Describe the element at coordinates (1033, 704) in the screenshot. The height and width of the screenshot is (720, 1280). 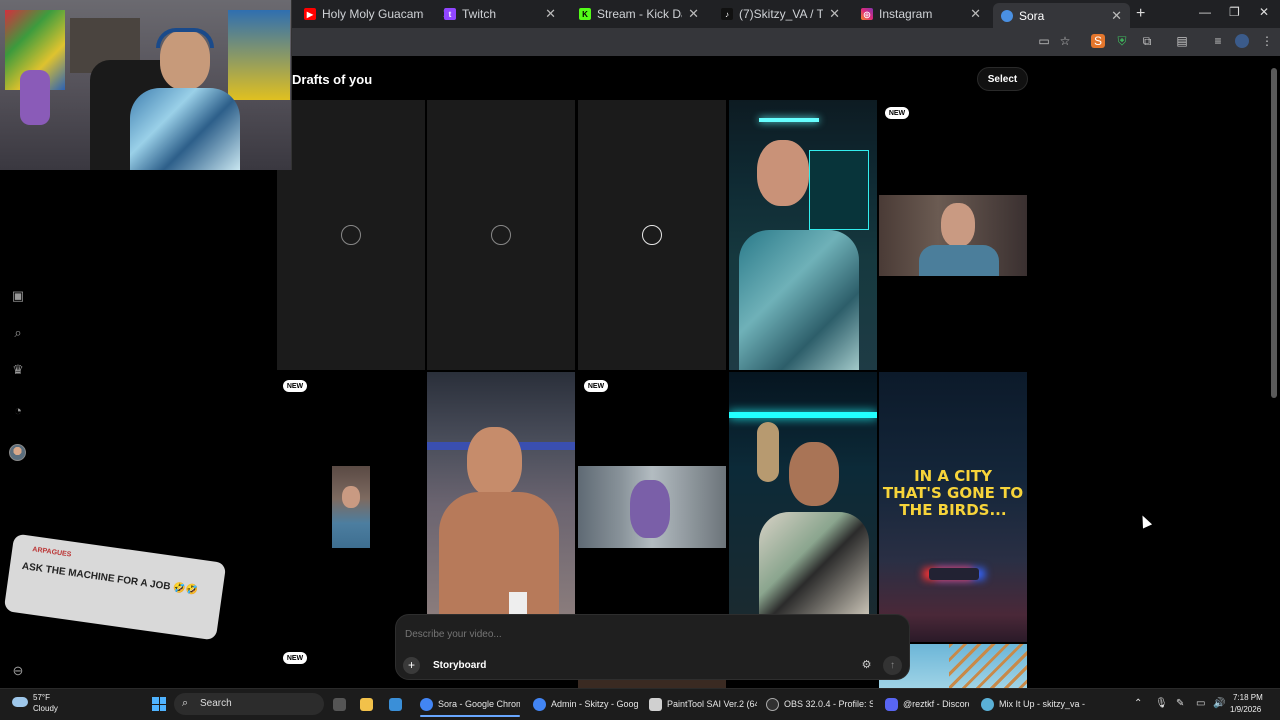
I see `taskbar-app-mixitup: Mix It Up - skitzy_va - v` at that location.